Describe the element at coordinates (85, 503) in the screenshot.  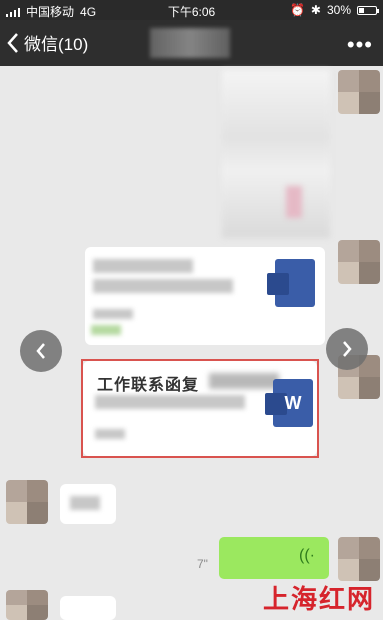
I see `message-text-redacted` at that location.